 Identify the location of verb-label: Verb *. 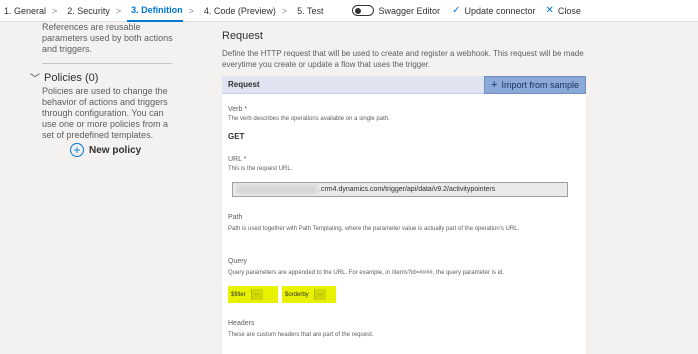
(238, 109).